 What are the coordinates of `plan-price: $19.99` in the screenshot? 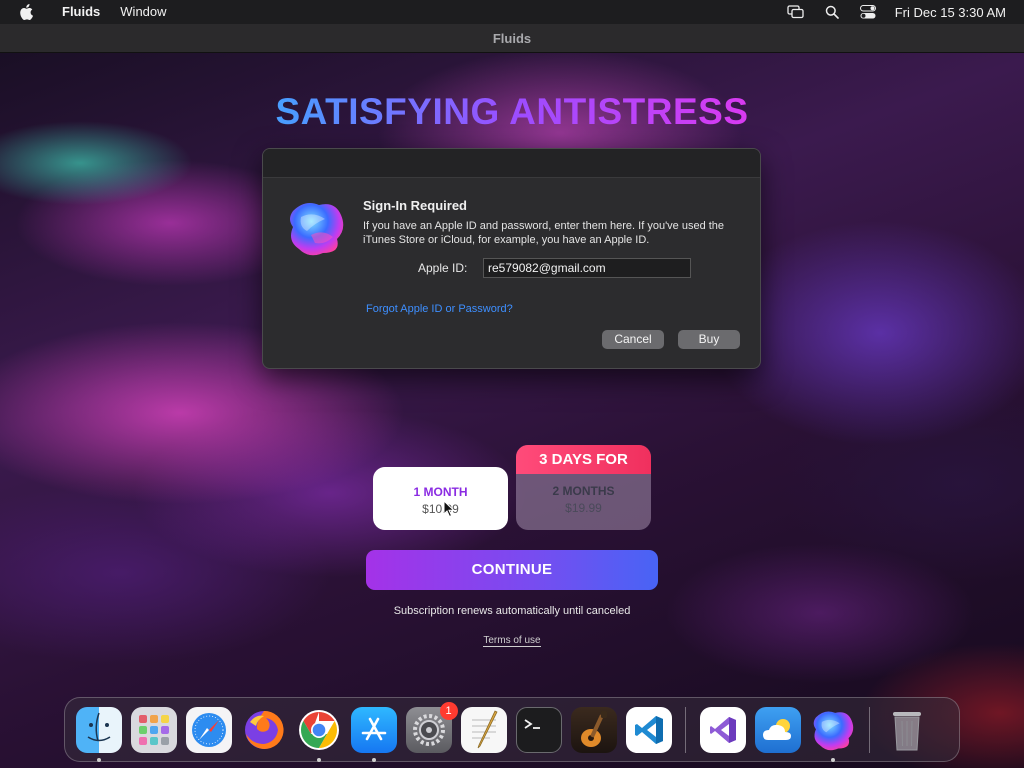 It's located at (583, 508).